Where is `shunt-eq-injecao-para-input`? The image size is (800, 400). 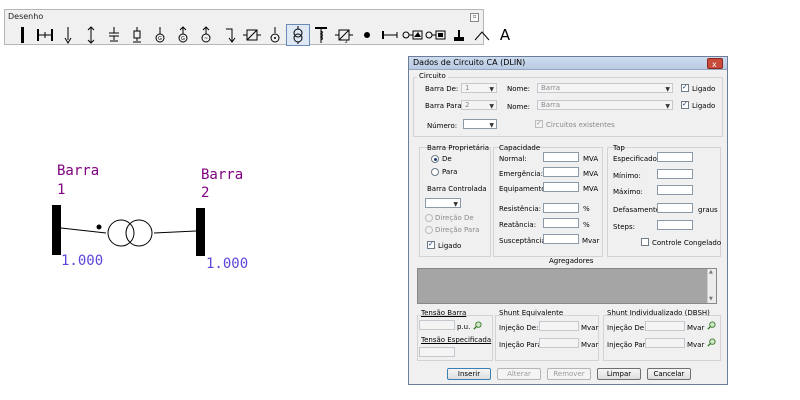 shunt-eq-injecao-para-input is located at coordinates (559, 343).